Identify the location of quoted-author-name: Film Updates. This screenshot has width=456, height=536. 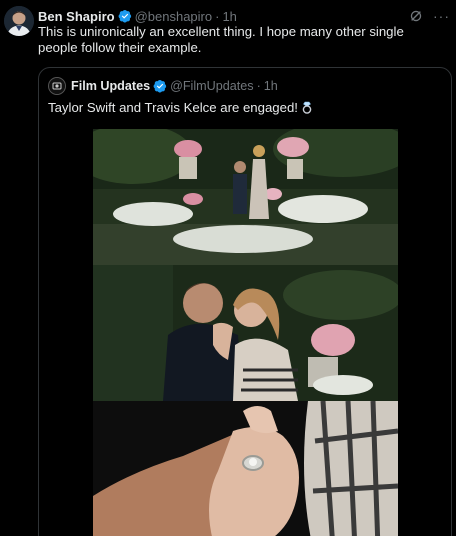
(110, 86).